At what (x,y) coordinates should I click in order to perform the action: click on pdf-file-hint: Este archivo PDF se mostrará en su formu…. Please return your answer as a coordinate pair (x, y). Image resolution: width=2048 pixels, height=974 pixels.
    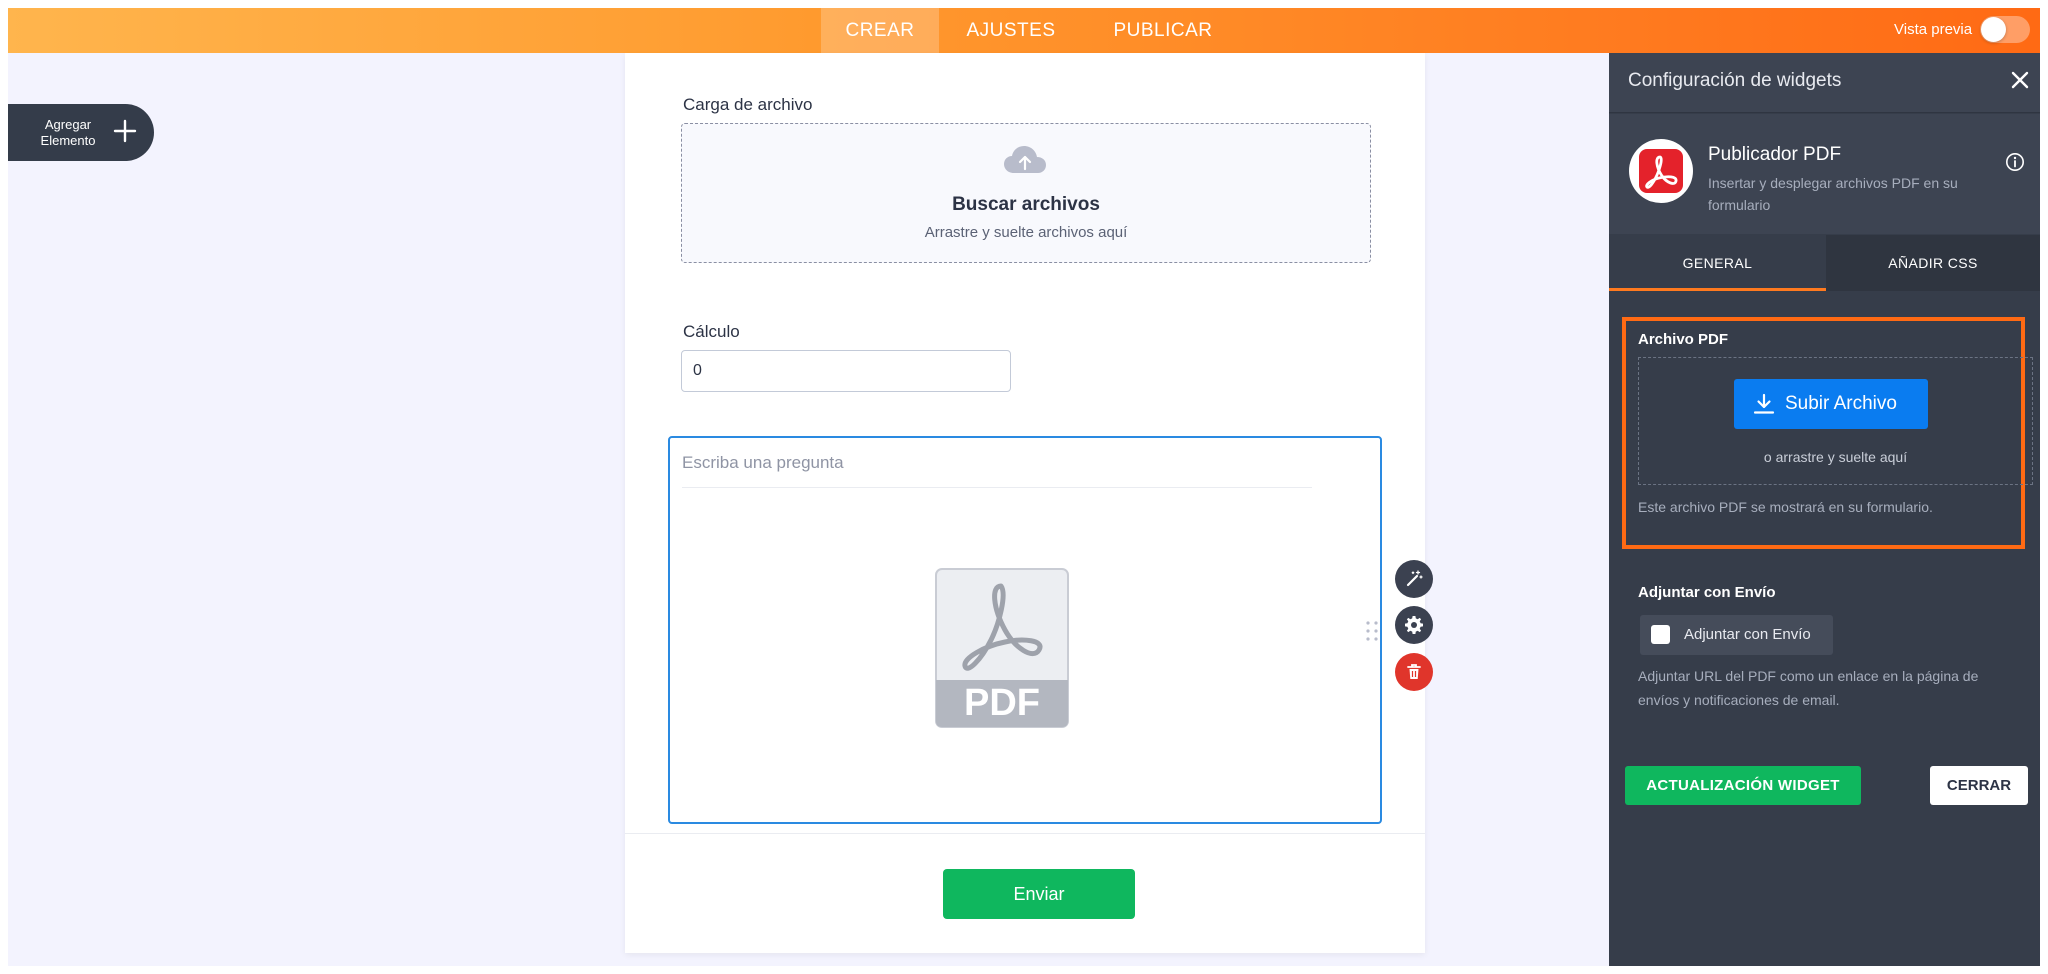
    Looking at the image, I should click on (1785, 507).